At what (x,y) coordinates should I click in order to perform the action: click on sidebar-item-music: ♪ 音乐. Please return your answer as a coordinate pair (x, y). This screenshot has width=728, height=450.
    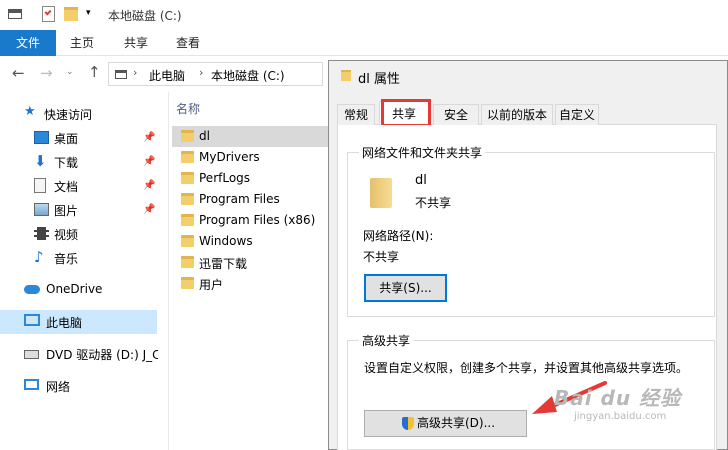
    Looking at the image, I should click on (78, 258).